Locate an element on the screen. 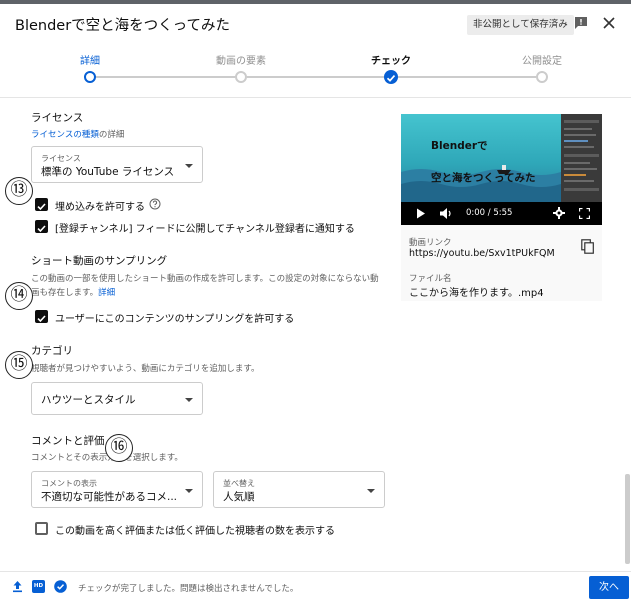 Image resolution: width=631 pixels, height=600 pixels. settings-gear-icon is located at coordinates (559, 213).